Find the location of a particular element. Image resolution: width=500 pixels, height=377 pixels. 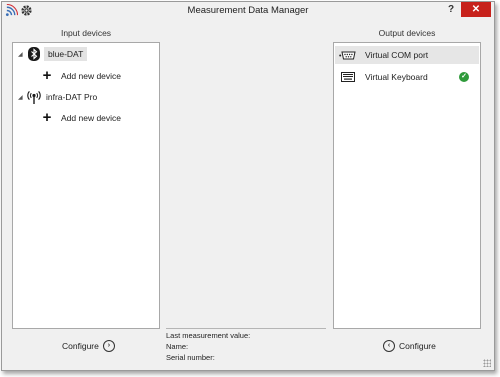

keyboard-icon is located at coordinates (348, 77).